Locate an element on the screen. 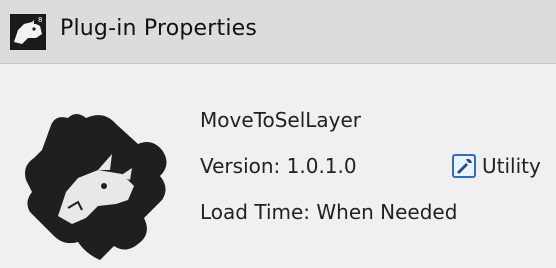  window-title: Plug-in Properties is located at coordinates (159, 28).